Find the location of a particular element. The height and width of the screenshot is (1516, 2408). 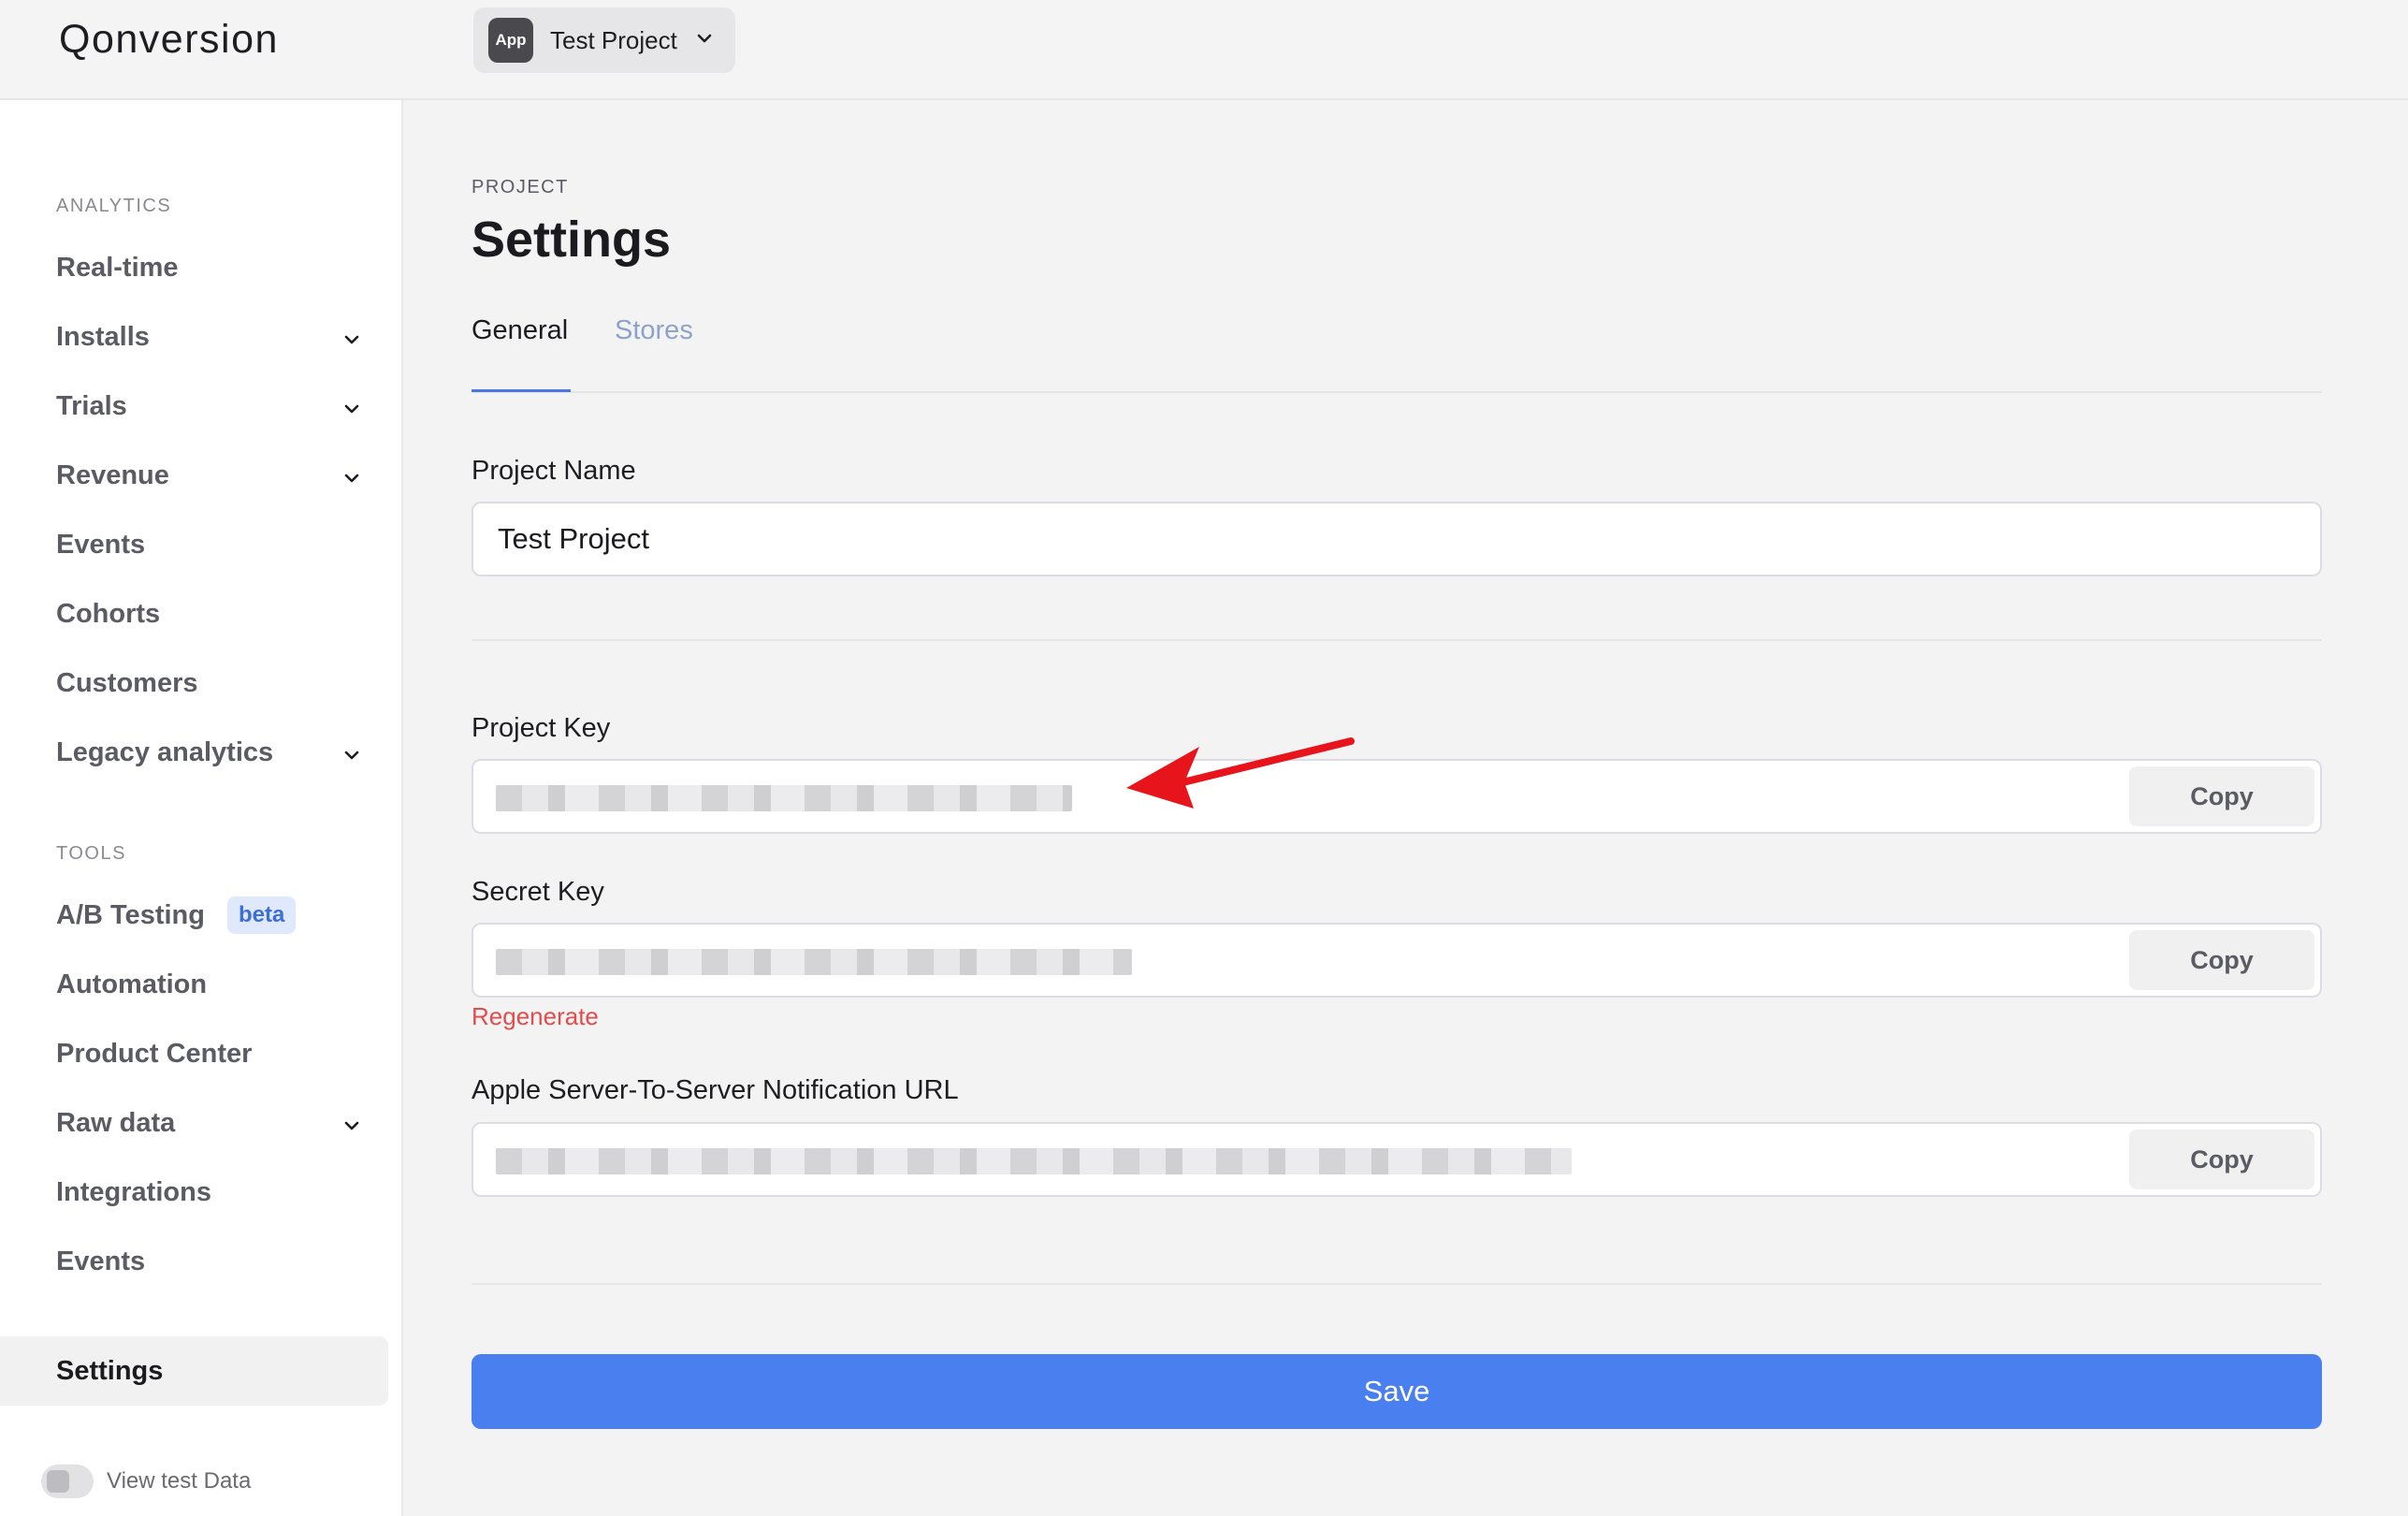

apple-url-field: Copy is located at coordinates (1397, 1159).